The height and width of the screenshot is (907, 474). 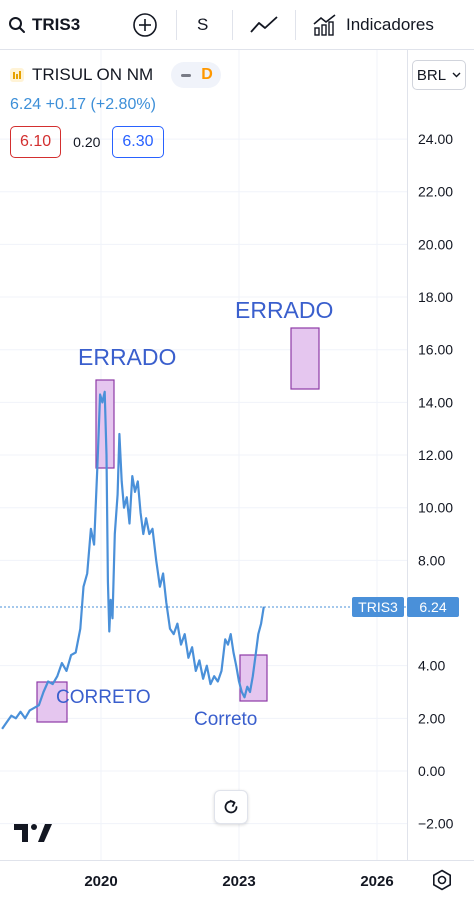 What do you see at coordinates (196, 75) in the screenshot?
I see `market-status-pill: D` at bounding box center [196, 75].